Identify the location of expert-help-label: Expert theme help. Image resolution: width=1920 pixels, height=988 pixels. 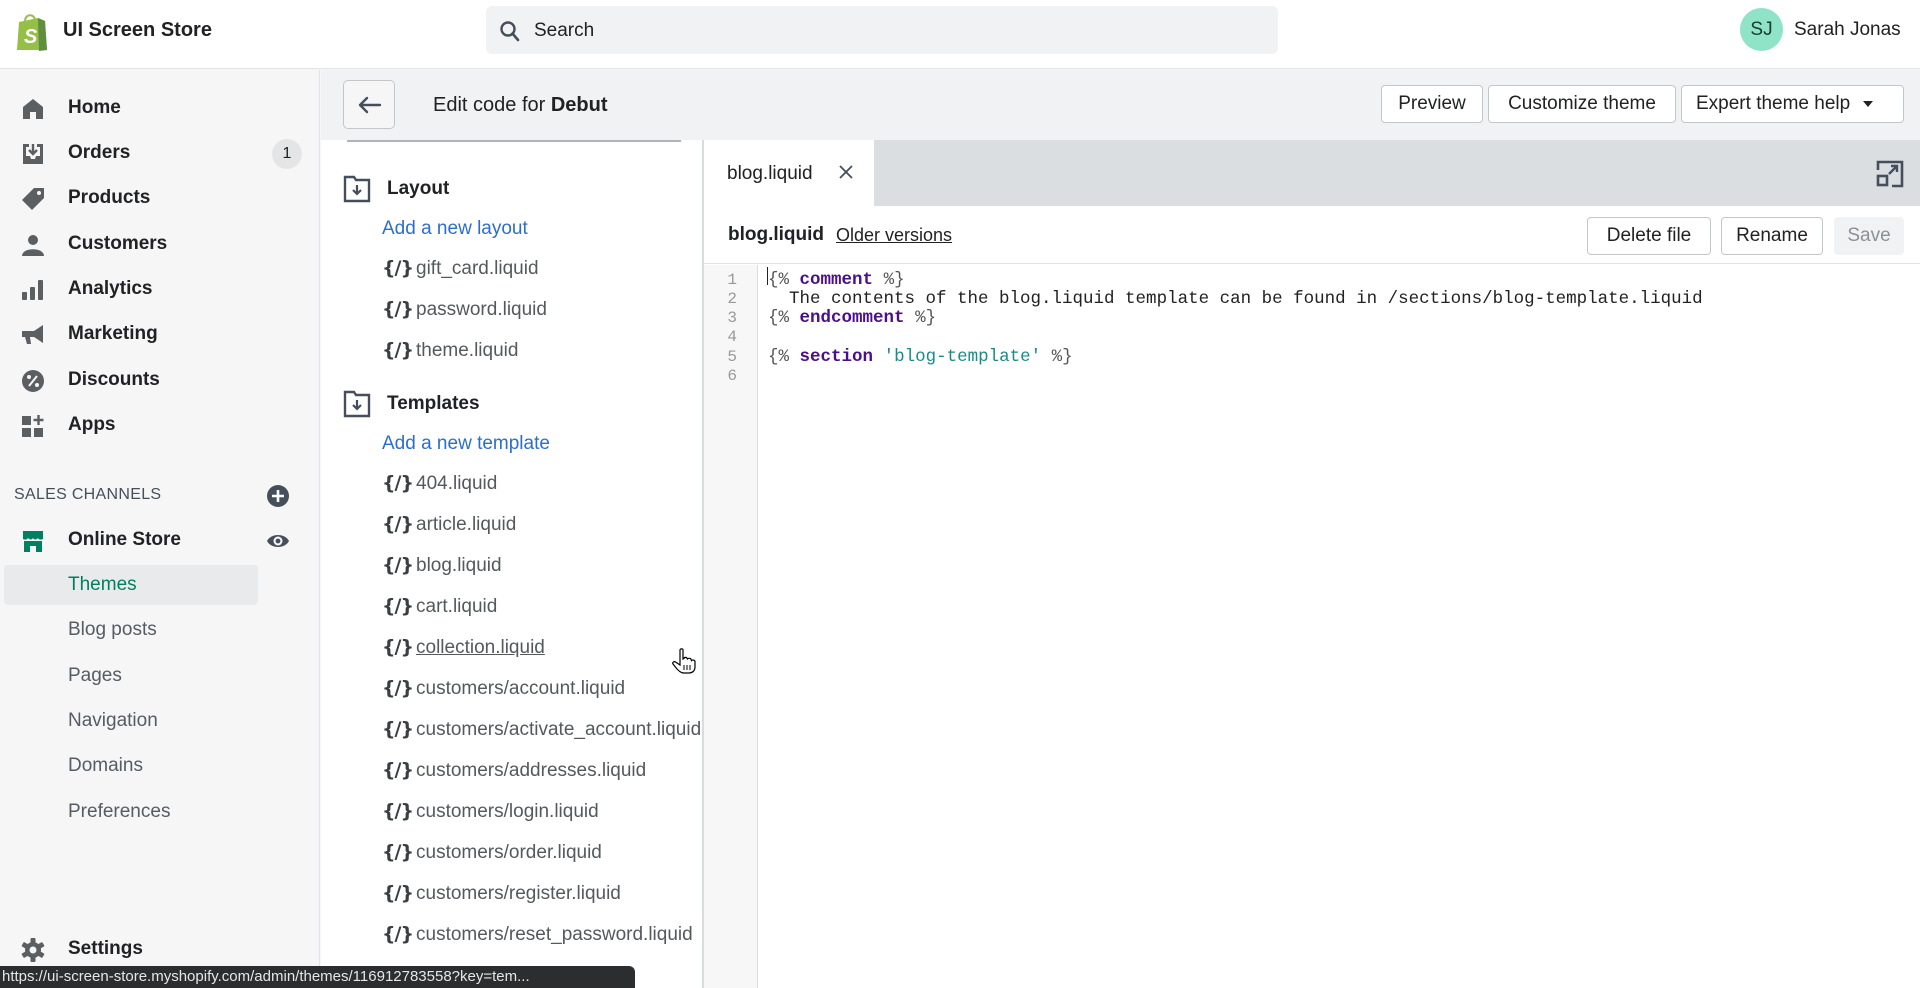
(1773, 103).